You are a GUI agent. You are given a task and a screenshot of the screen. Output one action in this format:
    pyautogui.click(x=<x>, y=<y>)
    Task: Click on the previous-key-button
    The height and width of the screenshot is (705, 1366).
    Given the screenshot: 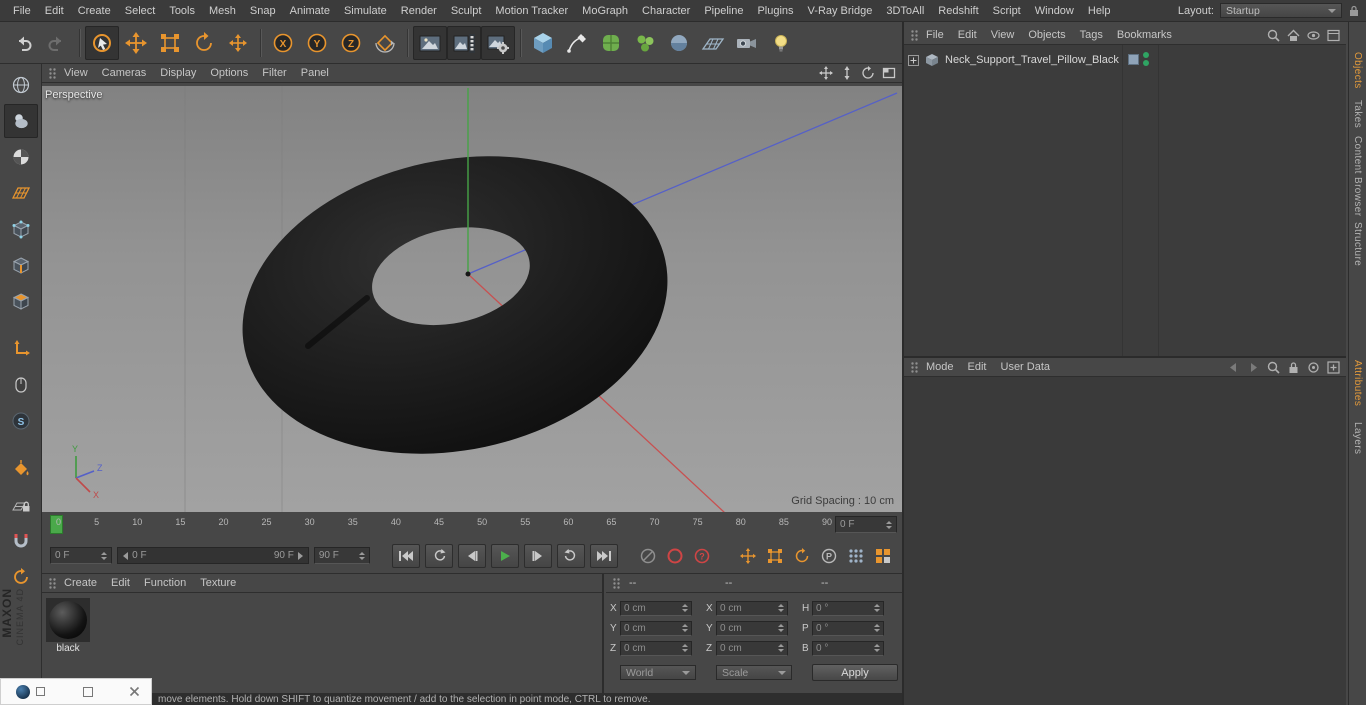 What is the action you would take?
    pyautogui.click(x=438, y=555)
    